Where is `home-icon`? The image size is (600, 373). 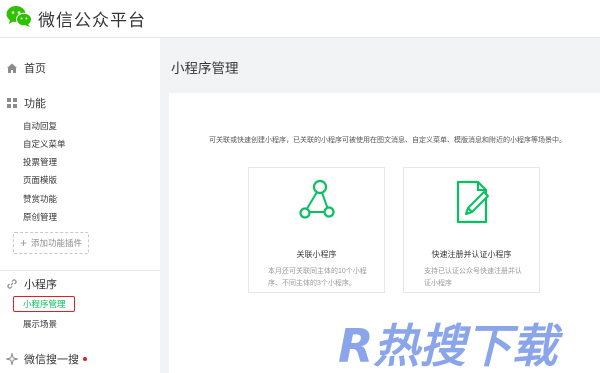
home-icon is located at coordinates (12, 68).